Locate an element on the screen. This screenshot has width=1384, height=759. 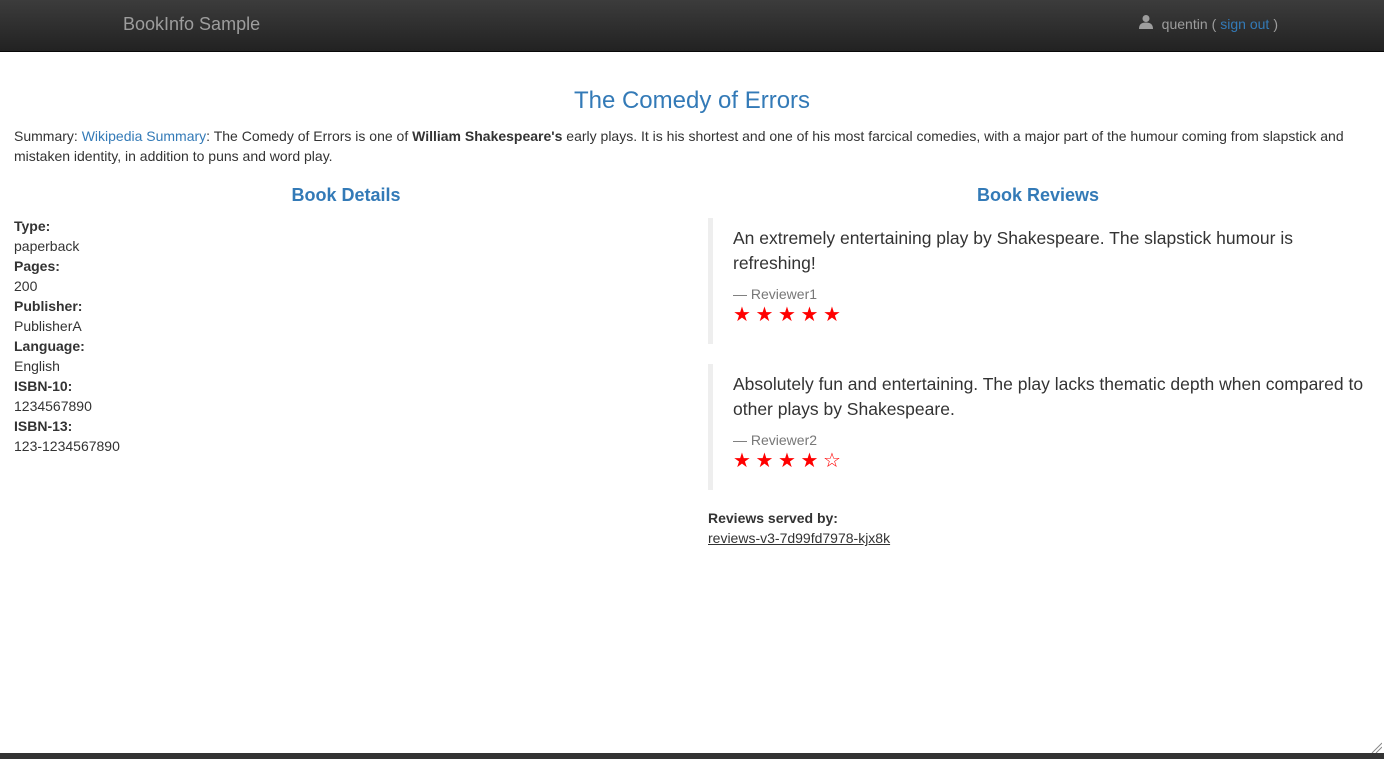
sign-out-link: sign out is located at coordinates (1244, 24).